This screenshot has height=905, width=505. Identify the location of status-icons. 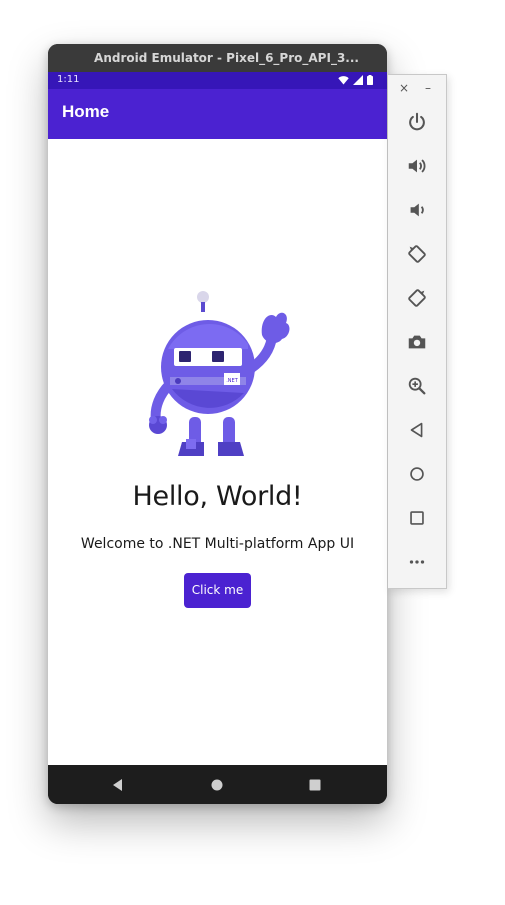
(355, 80).